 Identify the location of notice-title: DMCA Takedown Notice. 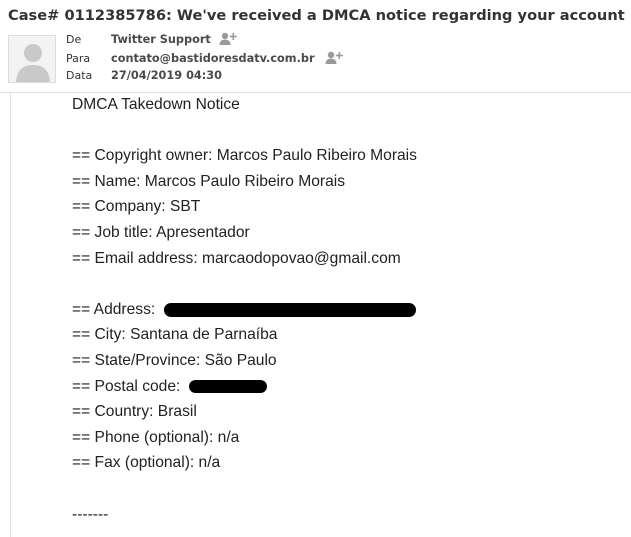
(156, 104).